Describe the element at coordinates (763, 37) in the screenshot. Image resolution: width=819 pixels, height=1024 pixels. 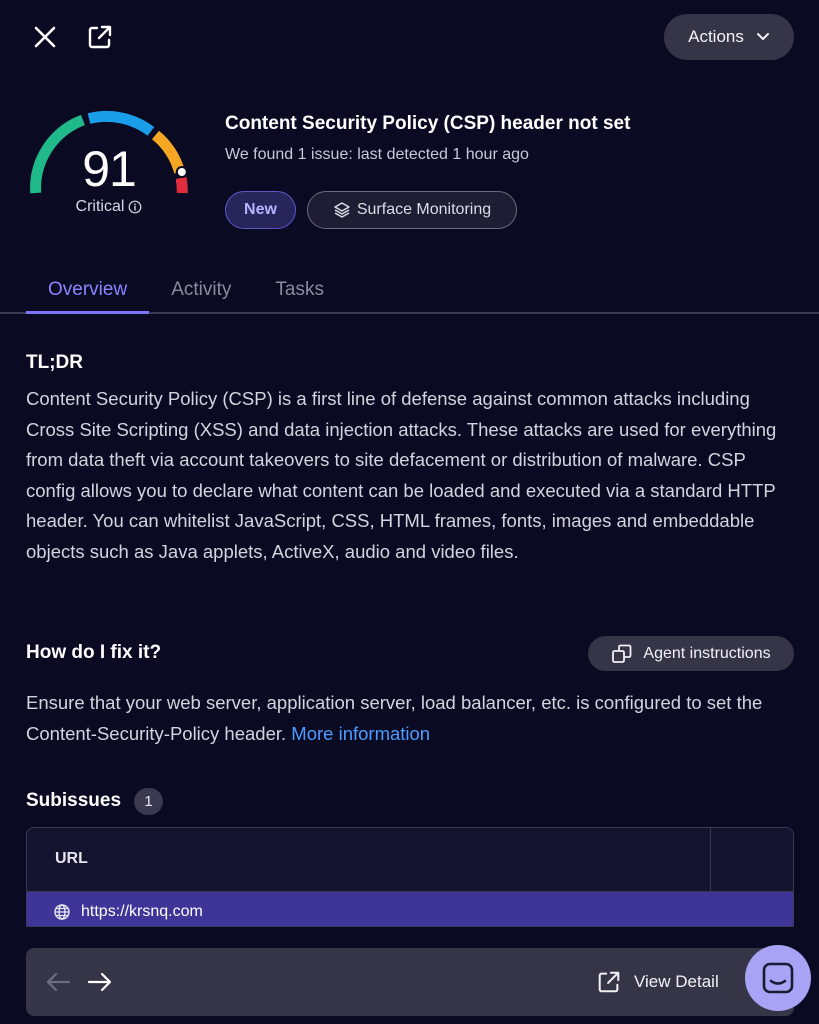
I see `chevron-down-icon` at that location.